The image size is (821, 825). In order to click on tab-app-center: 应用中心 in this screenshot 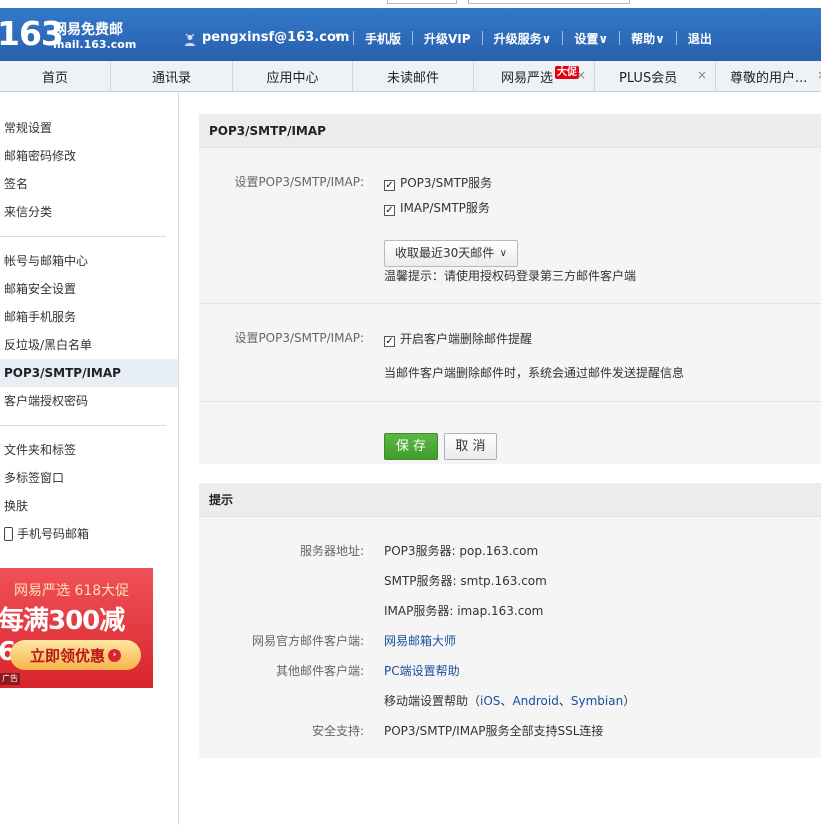, I will do `click(293, 76)`.